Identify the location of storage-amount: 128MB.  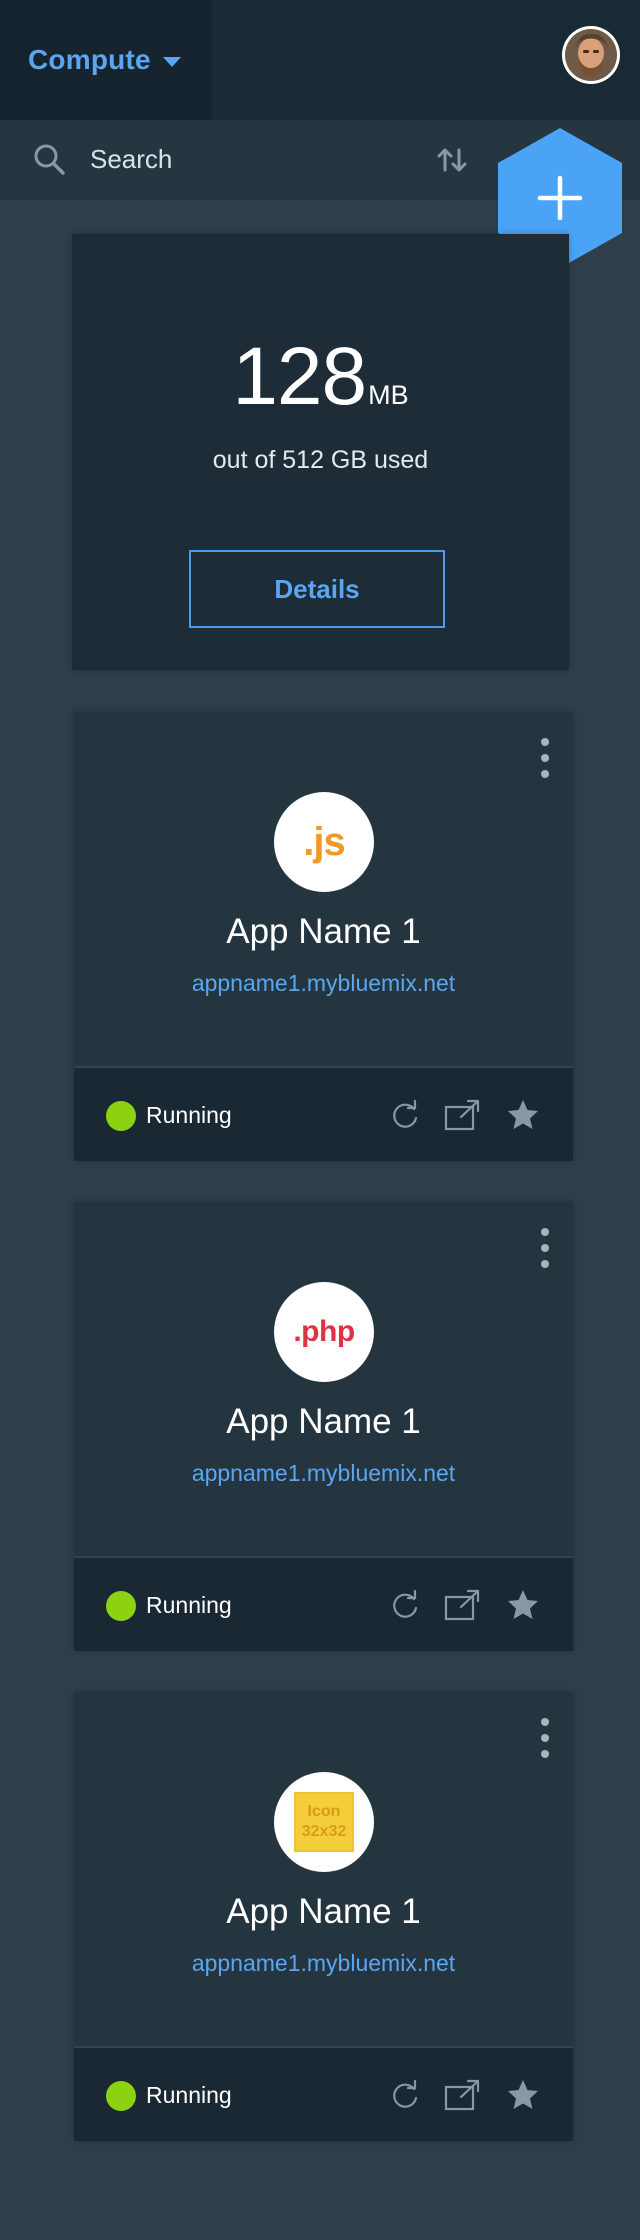
(320, 377).